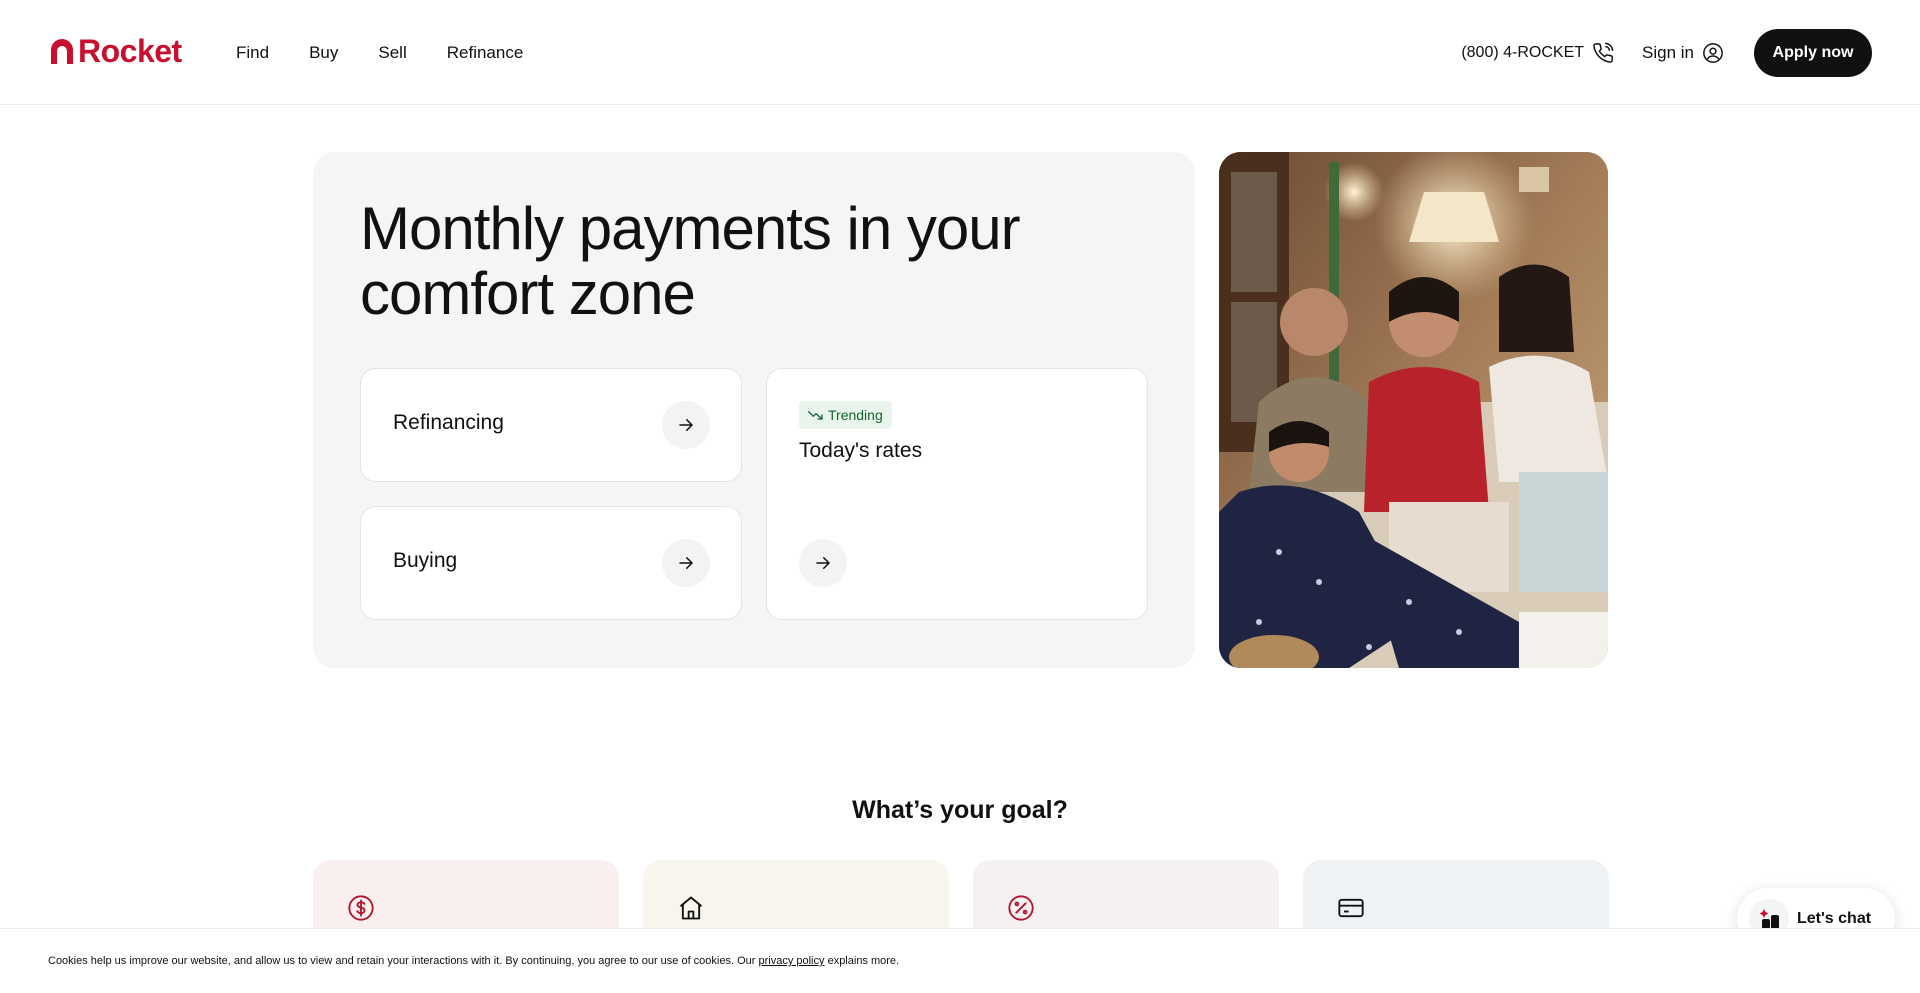 The image size is (1920, 993). What do you see at coordinates (691, 908) in the screenshot?
I see `house-icon` at bounding box center [691, 908].